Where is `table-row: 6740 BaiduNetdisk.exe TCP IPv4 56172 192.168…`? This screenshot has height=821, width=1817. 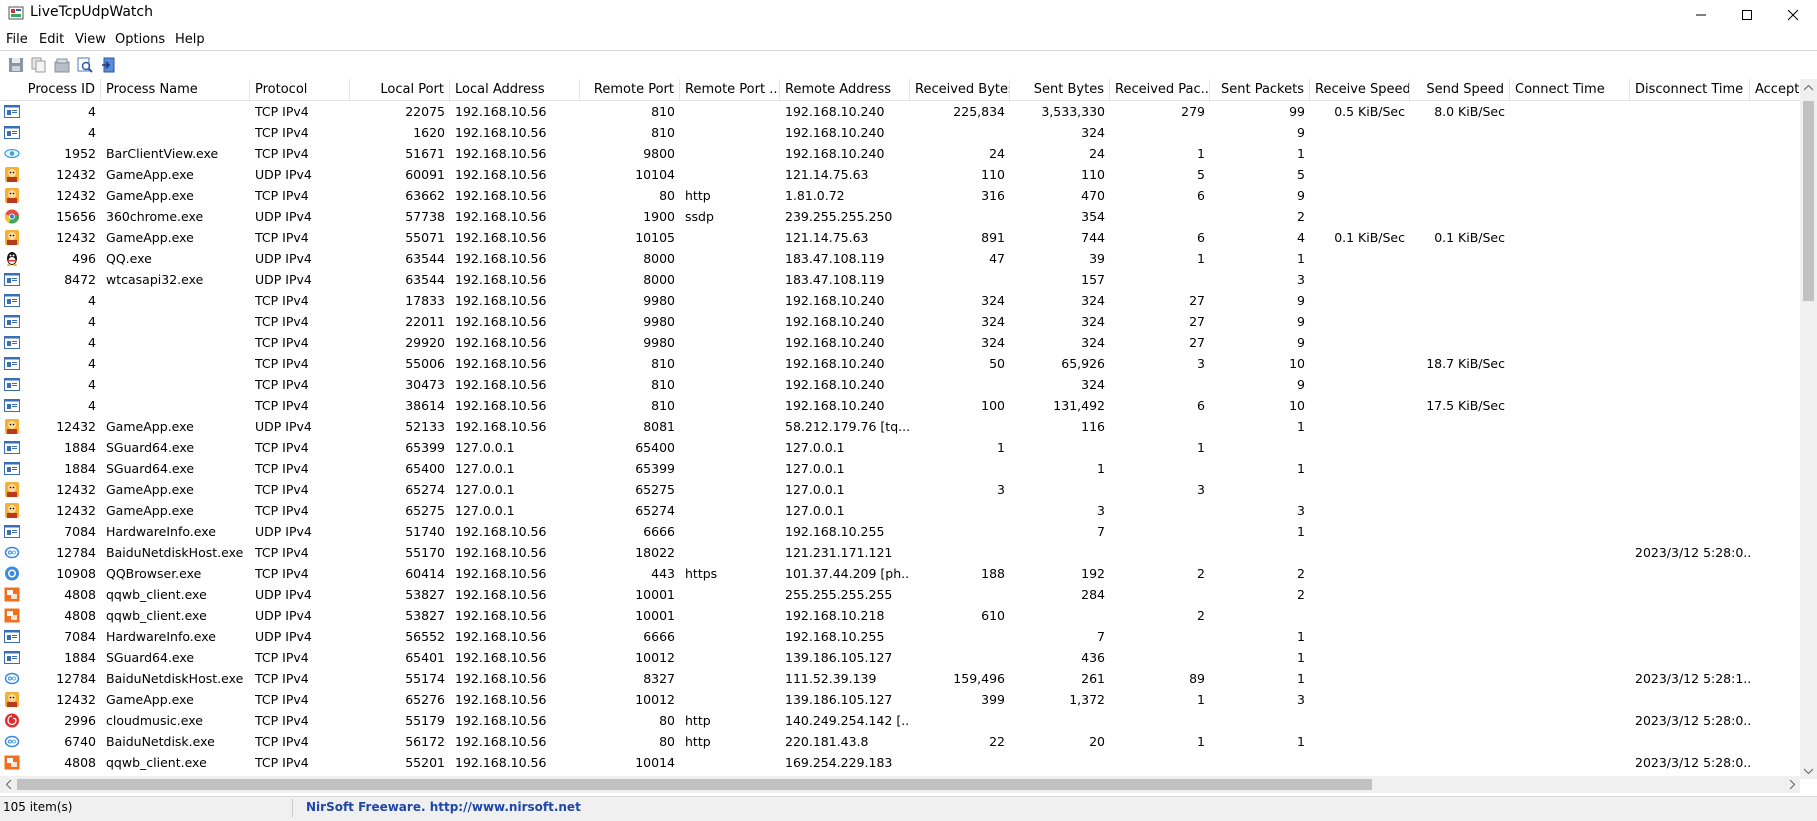
table-row: 6740 BaiduNetdisk.exe TCP IPv4 56172 192.168… is located at coordinates (900, 741).